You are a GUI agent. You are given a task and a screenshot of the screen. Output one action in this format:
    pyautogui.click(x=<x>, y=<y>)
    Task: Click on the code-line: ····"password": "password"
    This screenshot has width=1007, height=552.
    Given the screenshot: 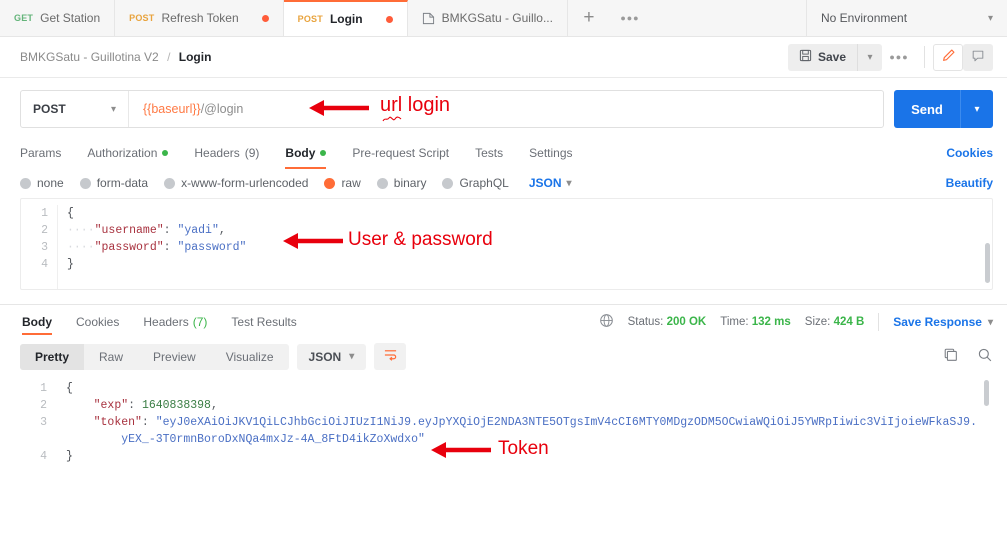 What is the action you would take?
    pyautogui.click(x=157, y=247)
    